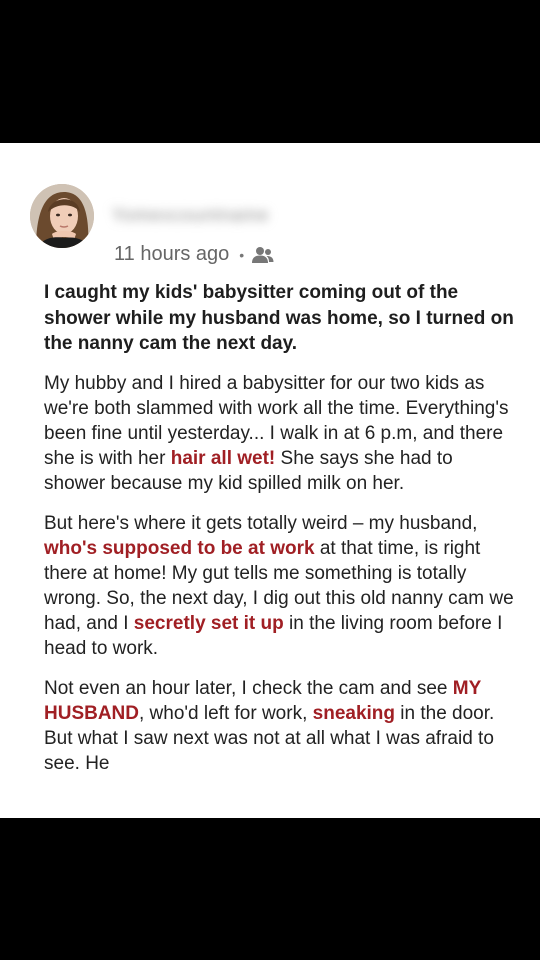 This screenshot has height=960, width=540. I want to click on timestamp: 11 hours ago, so click(171, 254).